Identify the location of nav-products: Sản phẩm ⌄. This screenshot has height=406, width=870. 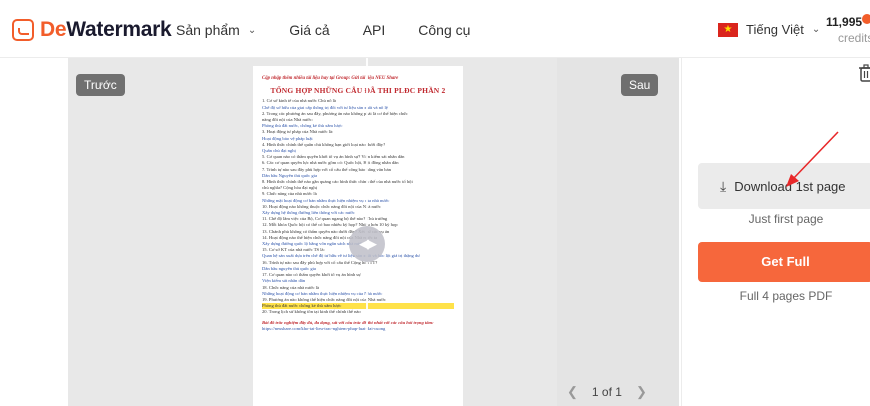
(216, 30).